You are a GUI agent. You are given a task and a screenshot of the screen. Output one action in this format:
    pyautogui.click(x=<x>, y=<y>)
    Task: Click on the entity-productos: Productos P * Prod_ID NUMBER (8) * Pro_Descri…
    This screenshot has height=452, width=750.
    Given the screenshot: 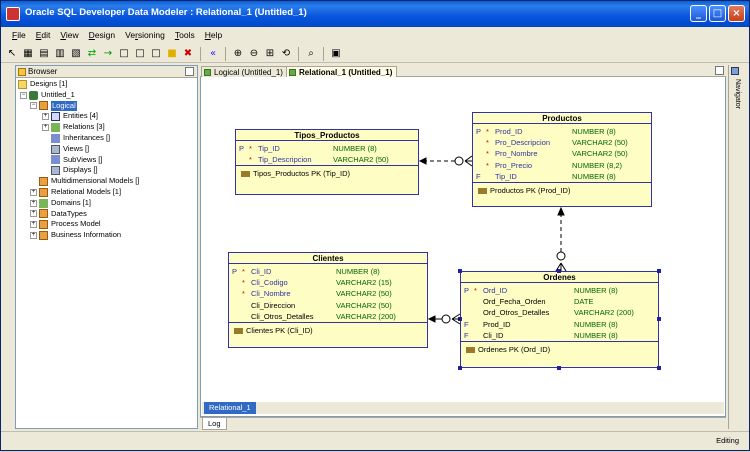 What is the action you would take?
    pyautogui.click(x=562, y=159)
    